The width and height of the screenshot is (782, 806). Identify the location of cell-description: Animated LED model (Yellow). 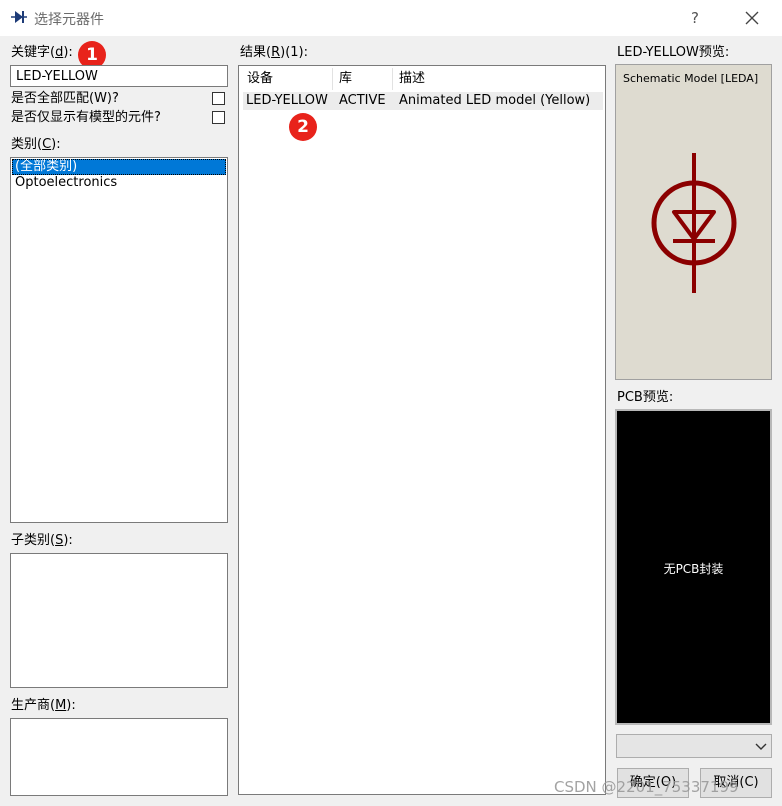
(495, 100).